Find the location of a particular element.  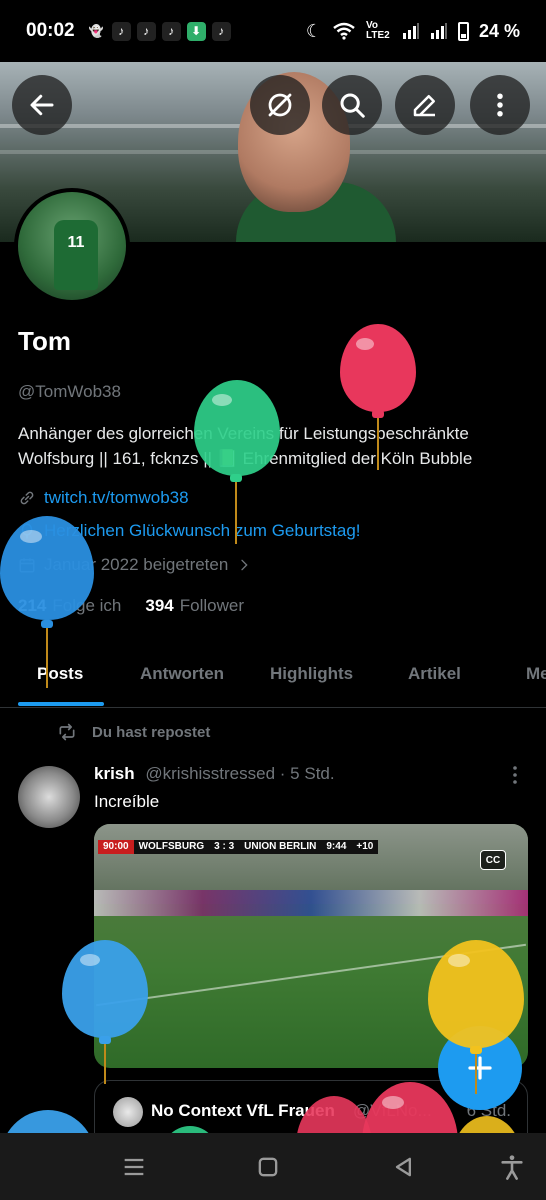

post-header: krish @krishisstressed · 5 Std. is located at coordinates (214, 774).